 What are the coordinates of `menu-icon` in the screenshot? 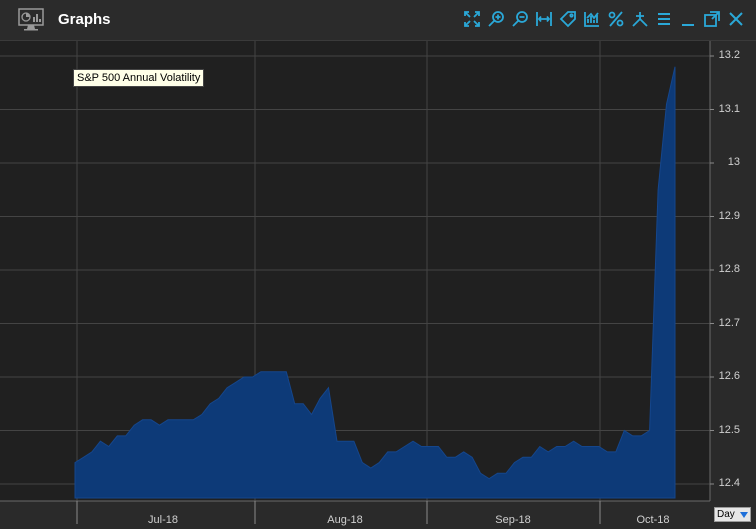 It's located at (664, 19).